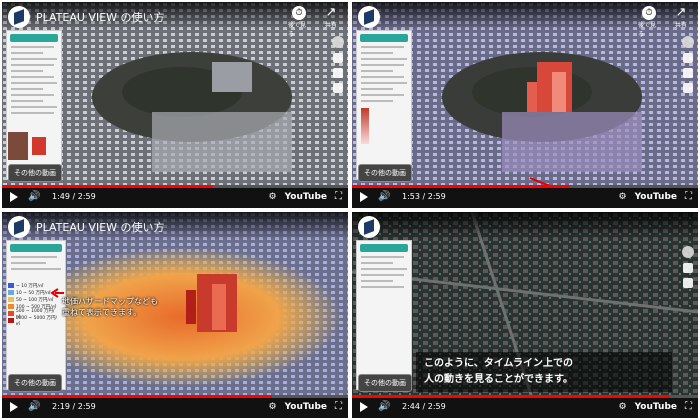 The width and height of the screenshot is (700, 420). Describe the element at coordinates (424, 406) in the screenshot. I see `time-display: 2:44 / 2:59` at that location.